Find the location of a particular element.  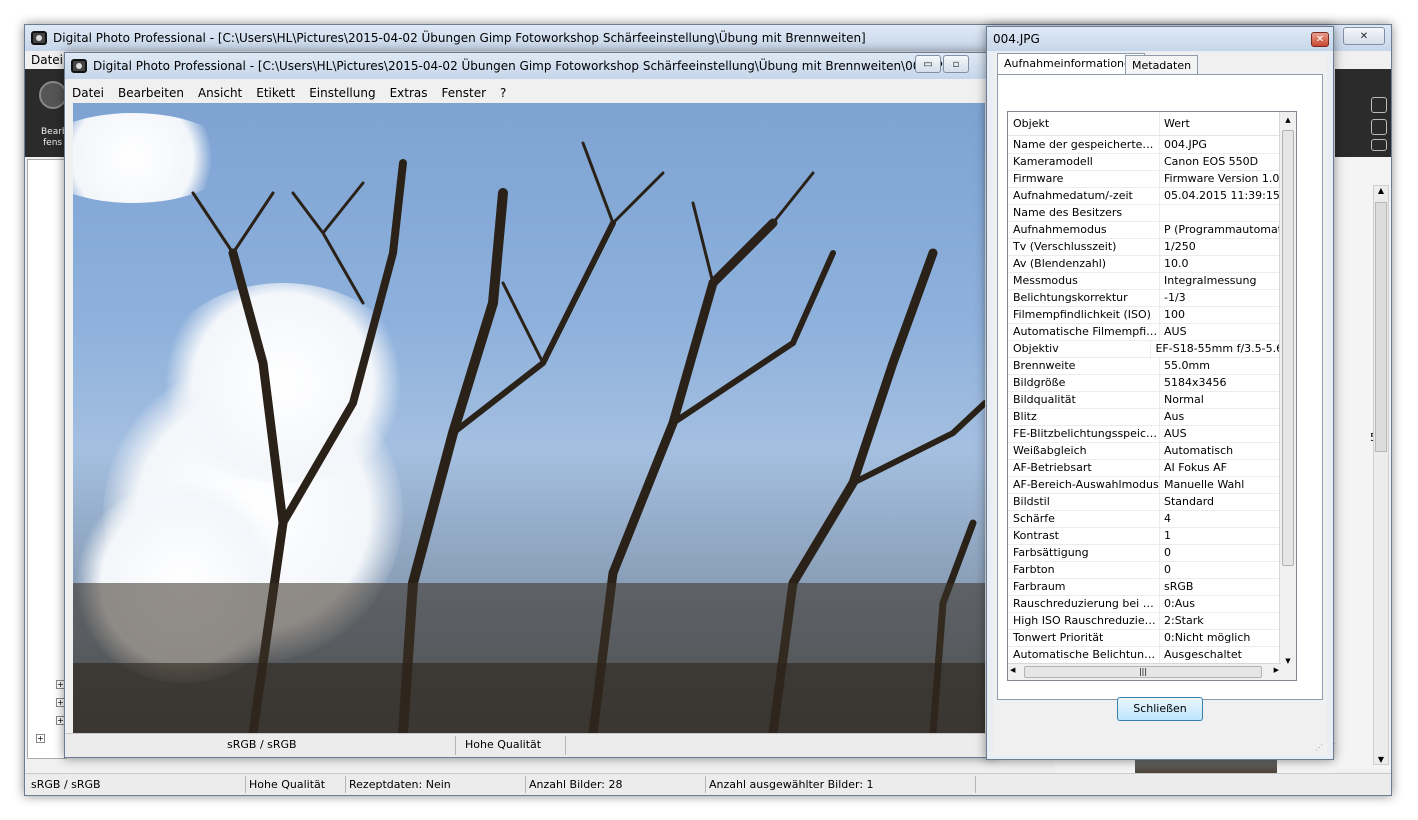

scroll-left-icon: ◀ is located at coordinates (1012, 670).